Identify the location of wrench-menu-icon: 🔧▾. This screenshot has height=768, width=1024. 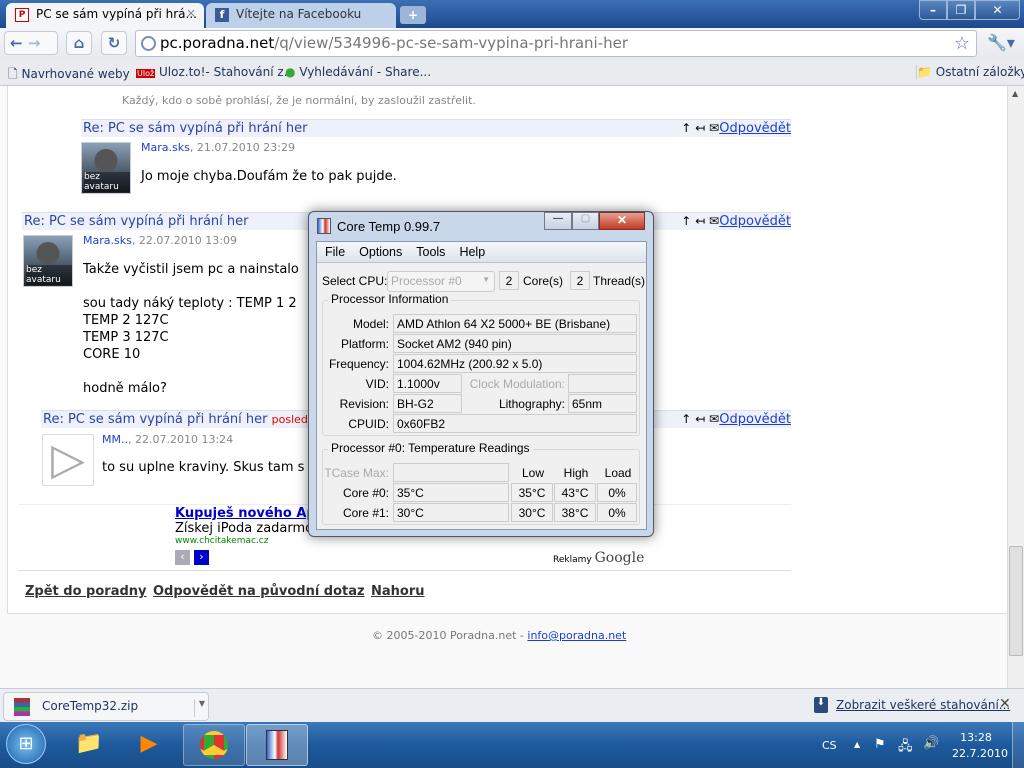
(1001, 42).